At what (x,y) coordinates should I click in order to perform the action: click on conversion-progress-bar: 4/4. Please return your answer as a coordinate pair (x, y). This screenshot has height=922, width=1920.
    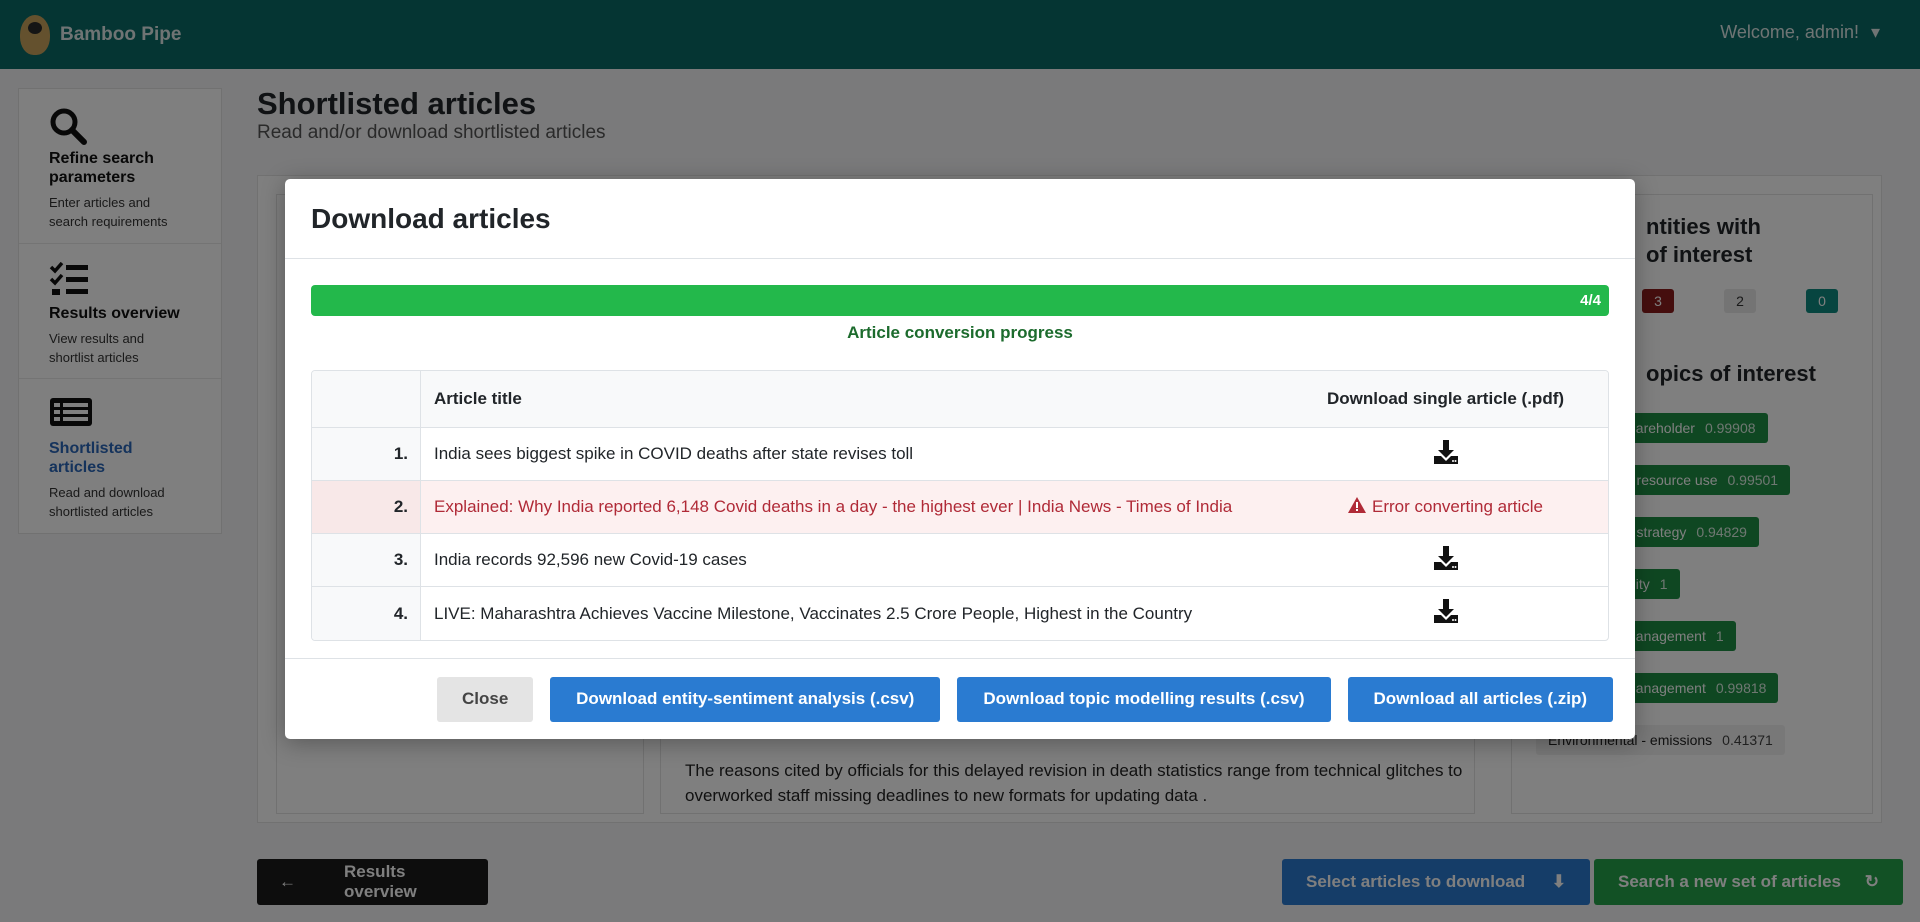
    Looking at the image, I should click on (960, 300).